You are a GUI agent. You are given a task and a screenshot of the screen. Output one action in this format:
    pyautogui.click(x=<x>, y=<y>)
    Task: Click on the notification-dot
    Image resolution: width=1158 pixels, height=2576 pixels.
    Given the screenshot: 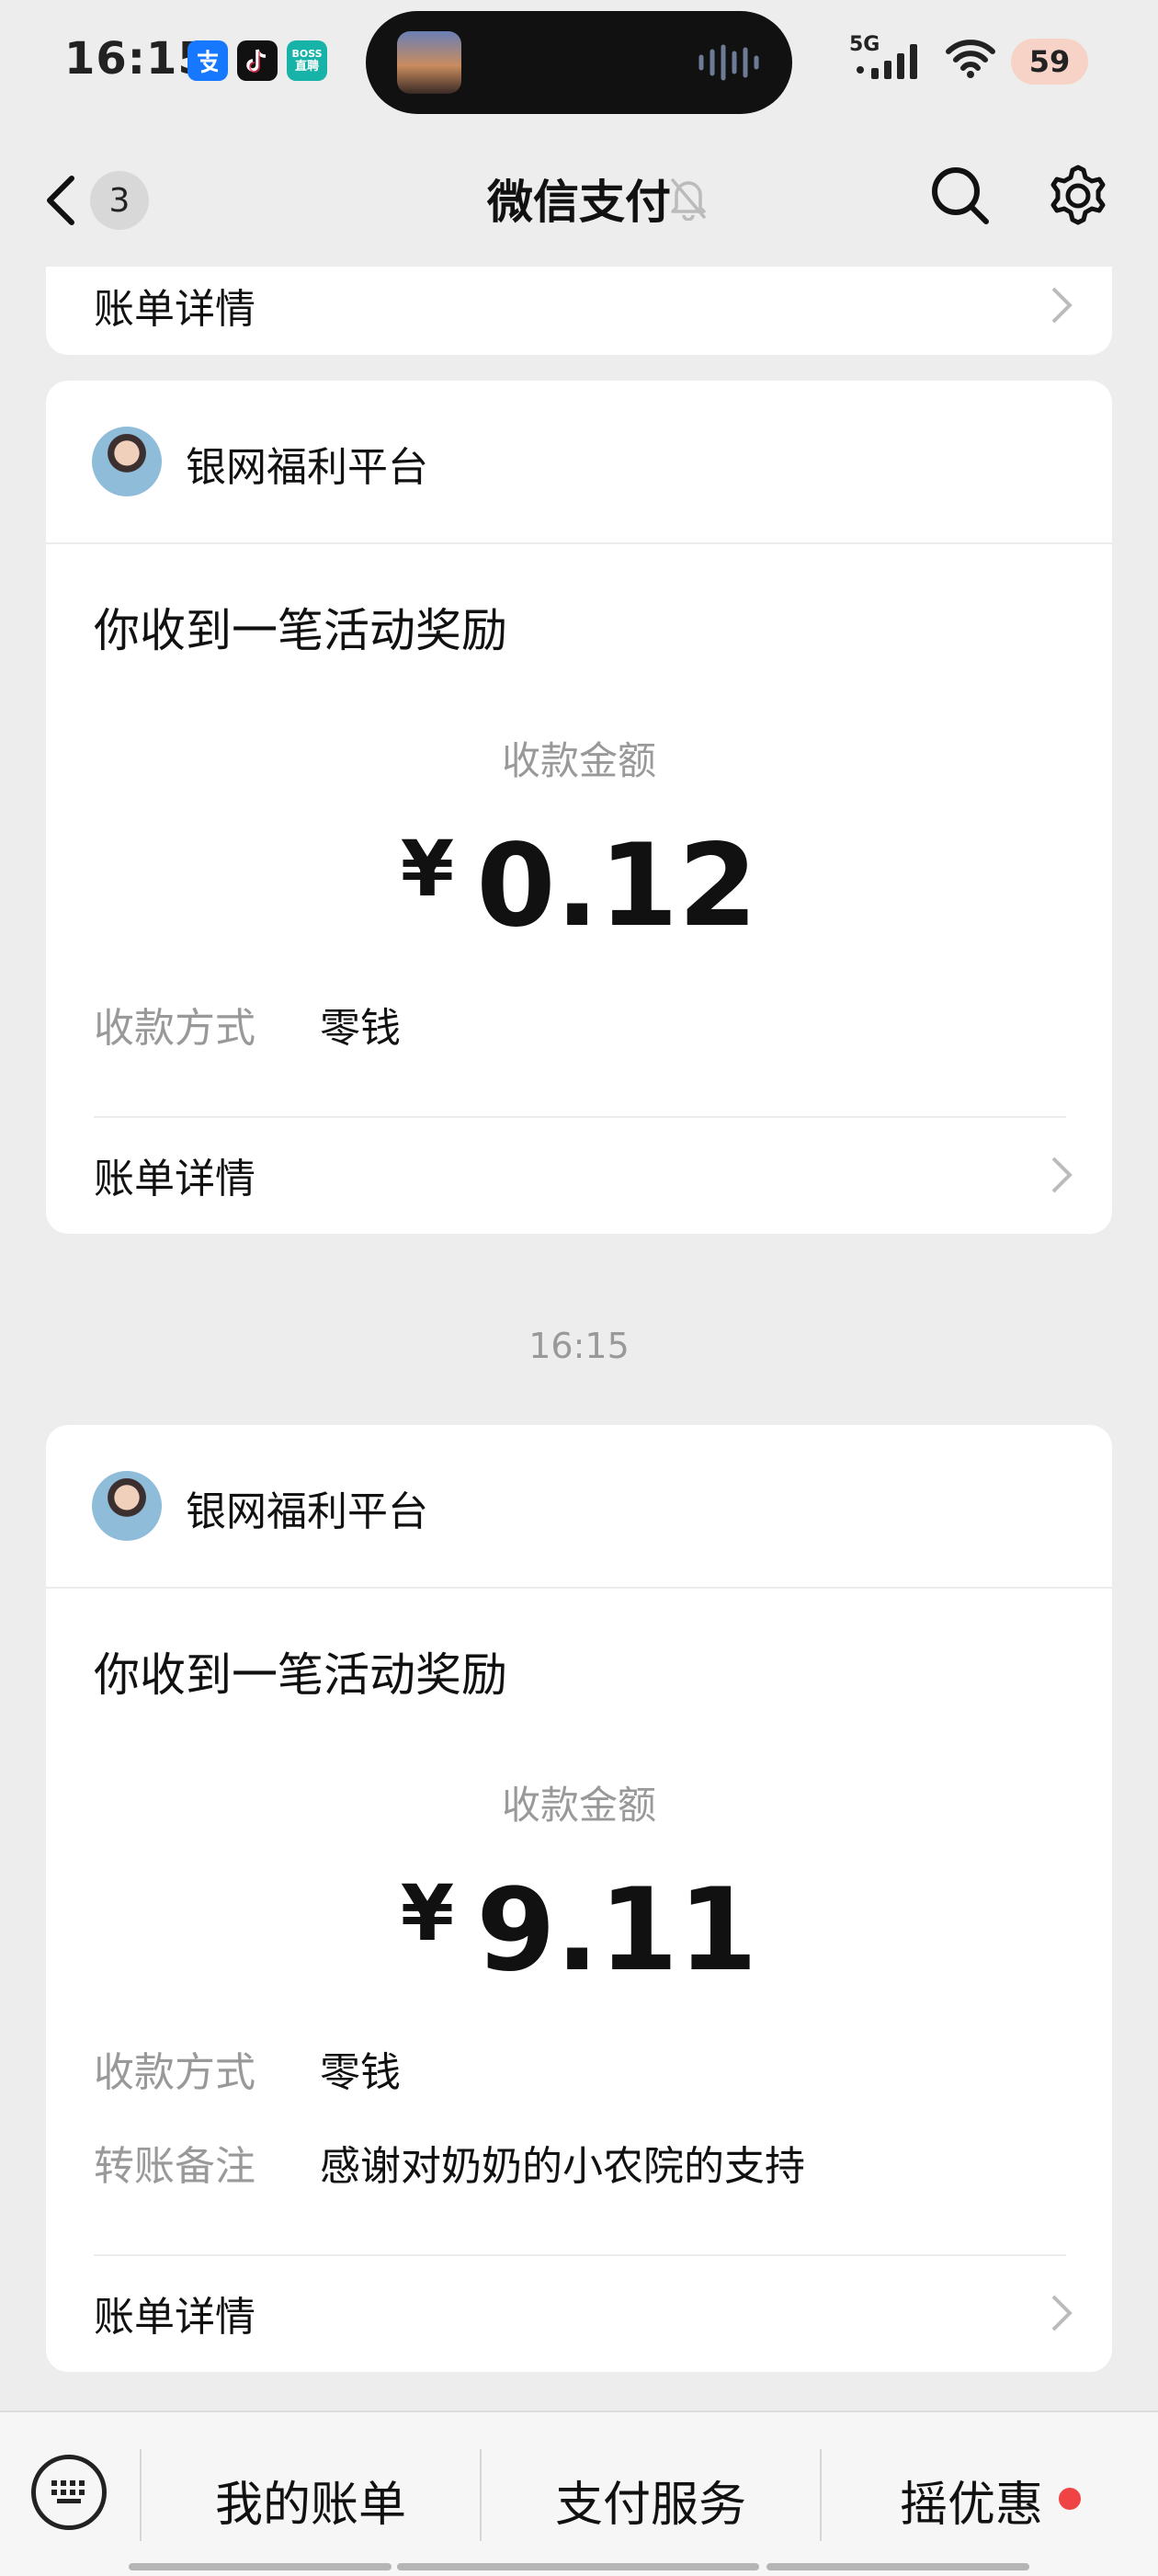 What is the action you would take?
    pyautogui.click(x=1070, y=2499)
    